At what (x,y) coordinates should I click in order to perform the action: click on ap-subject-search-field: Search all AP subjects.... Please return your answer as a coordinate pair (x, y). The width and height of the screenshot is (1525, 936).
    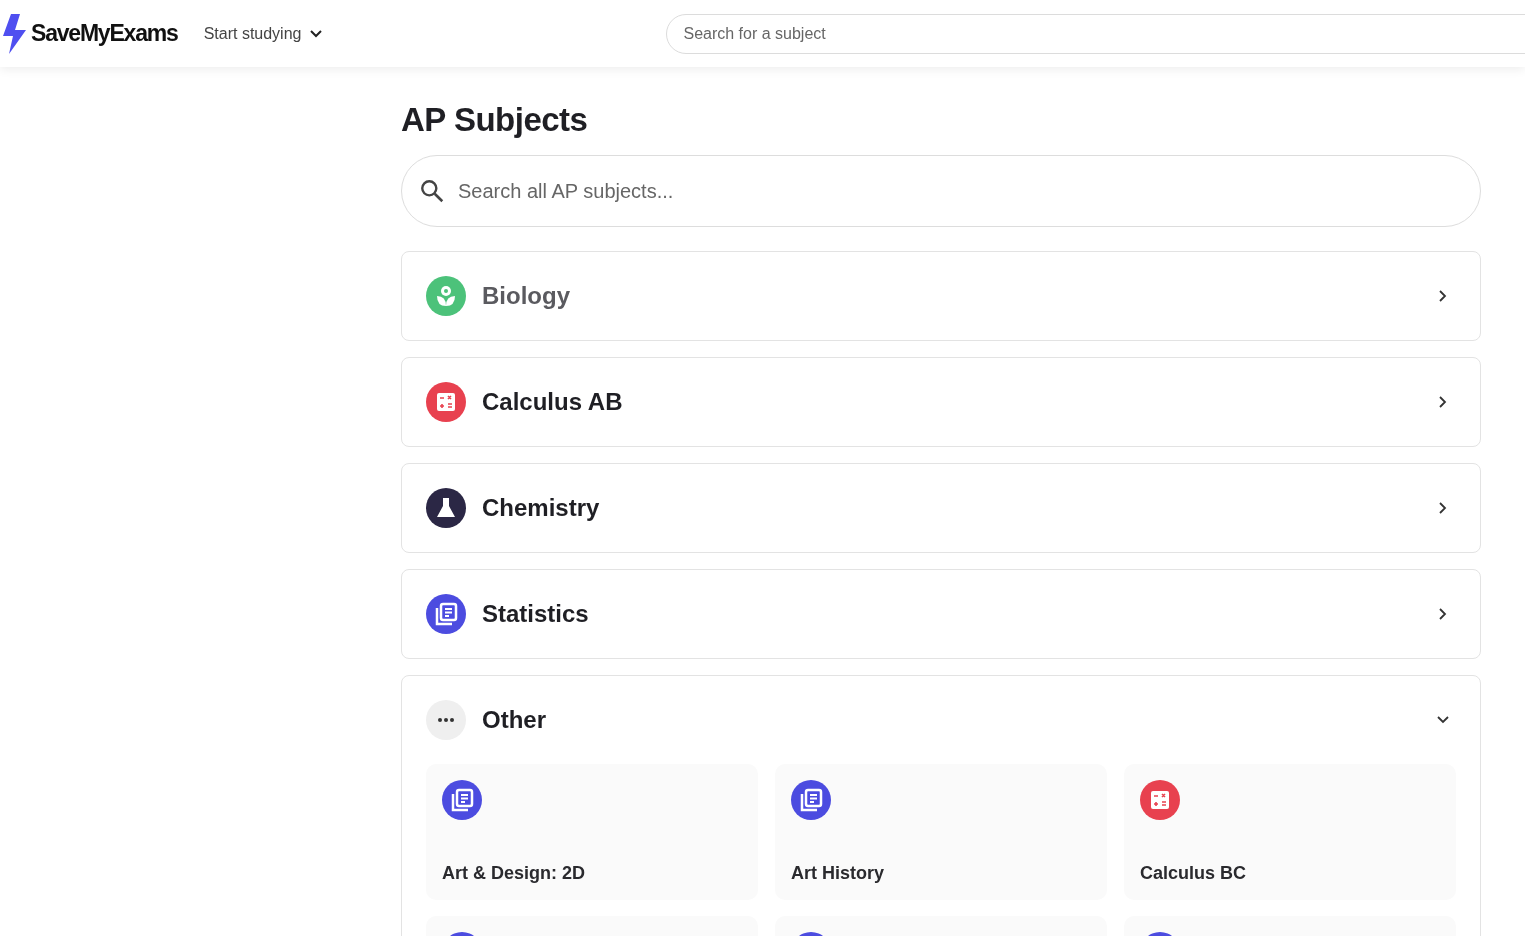
    Looking at the image, I should click on (941, 191).